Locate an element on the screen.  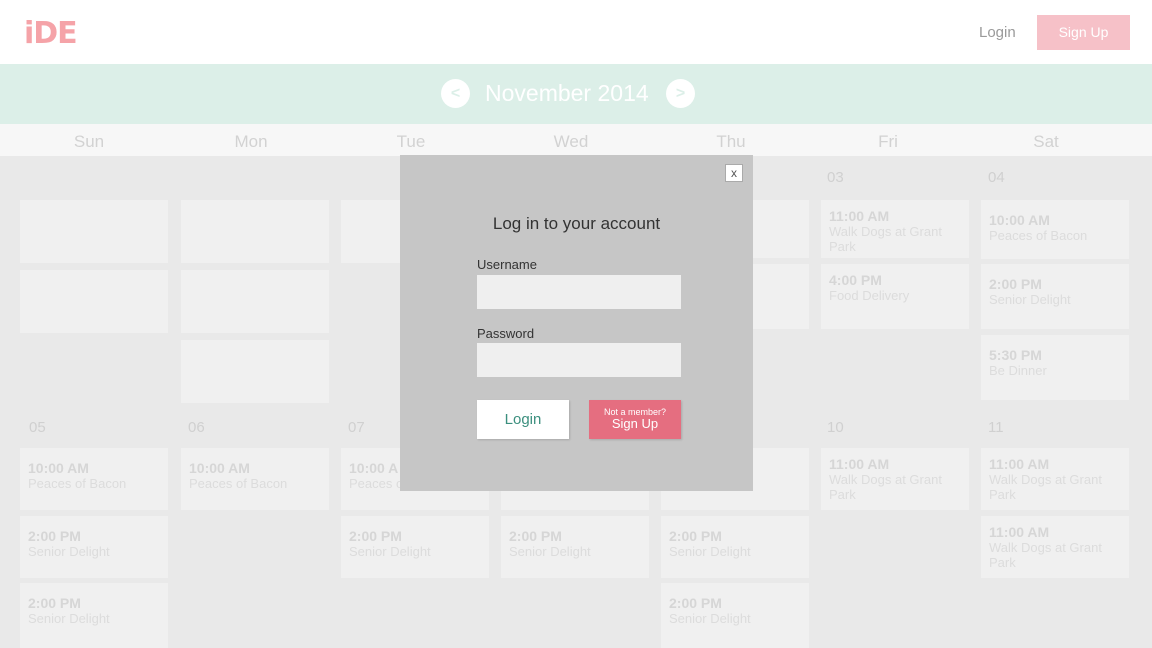
header-login-link: Login is located at coordinates (997, 32).